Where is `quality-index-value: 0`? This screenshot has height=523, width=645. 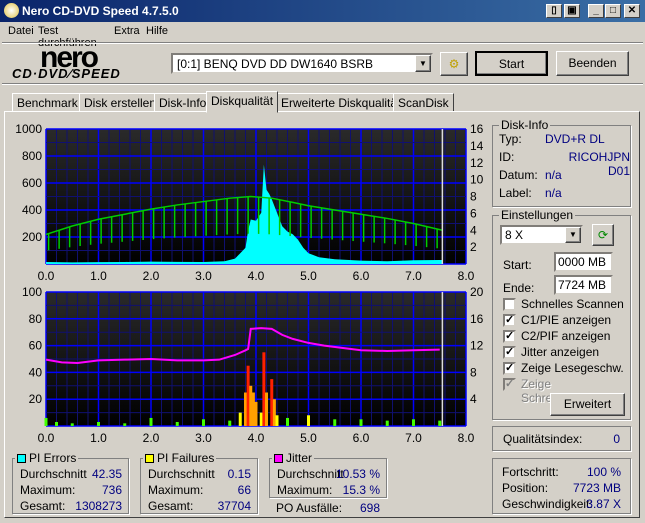 quality-index-value: 0 is located at coordinates (616, 439).